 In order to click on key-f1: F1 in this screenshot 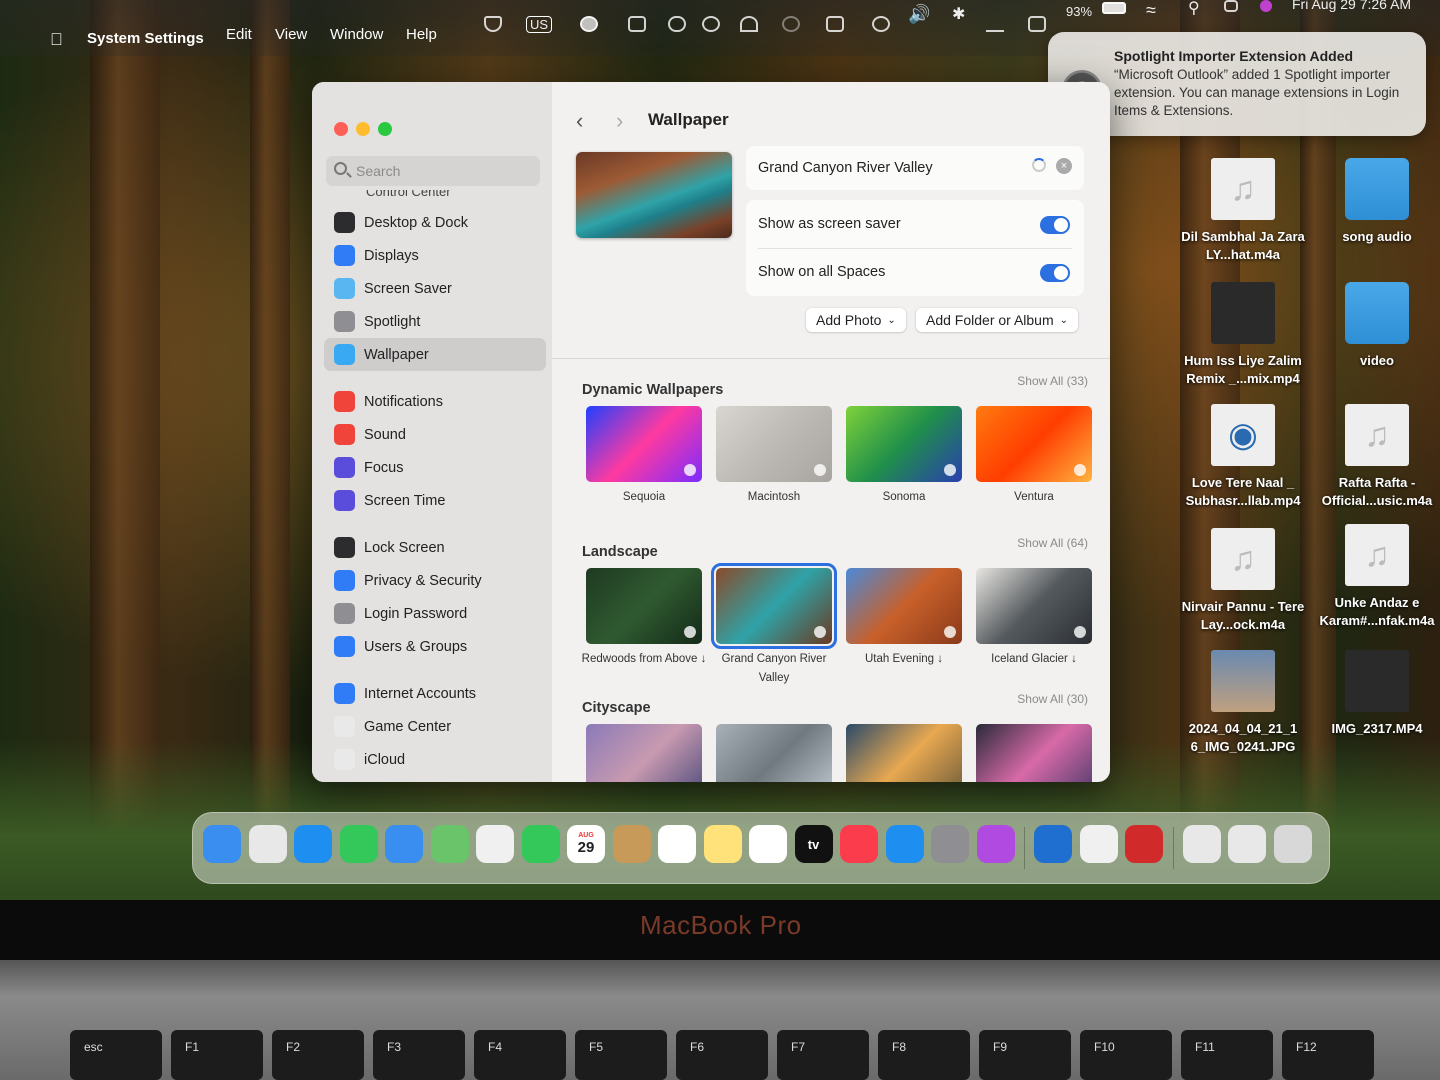, I will do `click(217, 1055)`.